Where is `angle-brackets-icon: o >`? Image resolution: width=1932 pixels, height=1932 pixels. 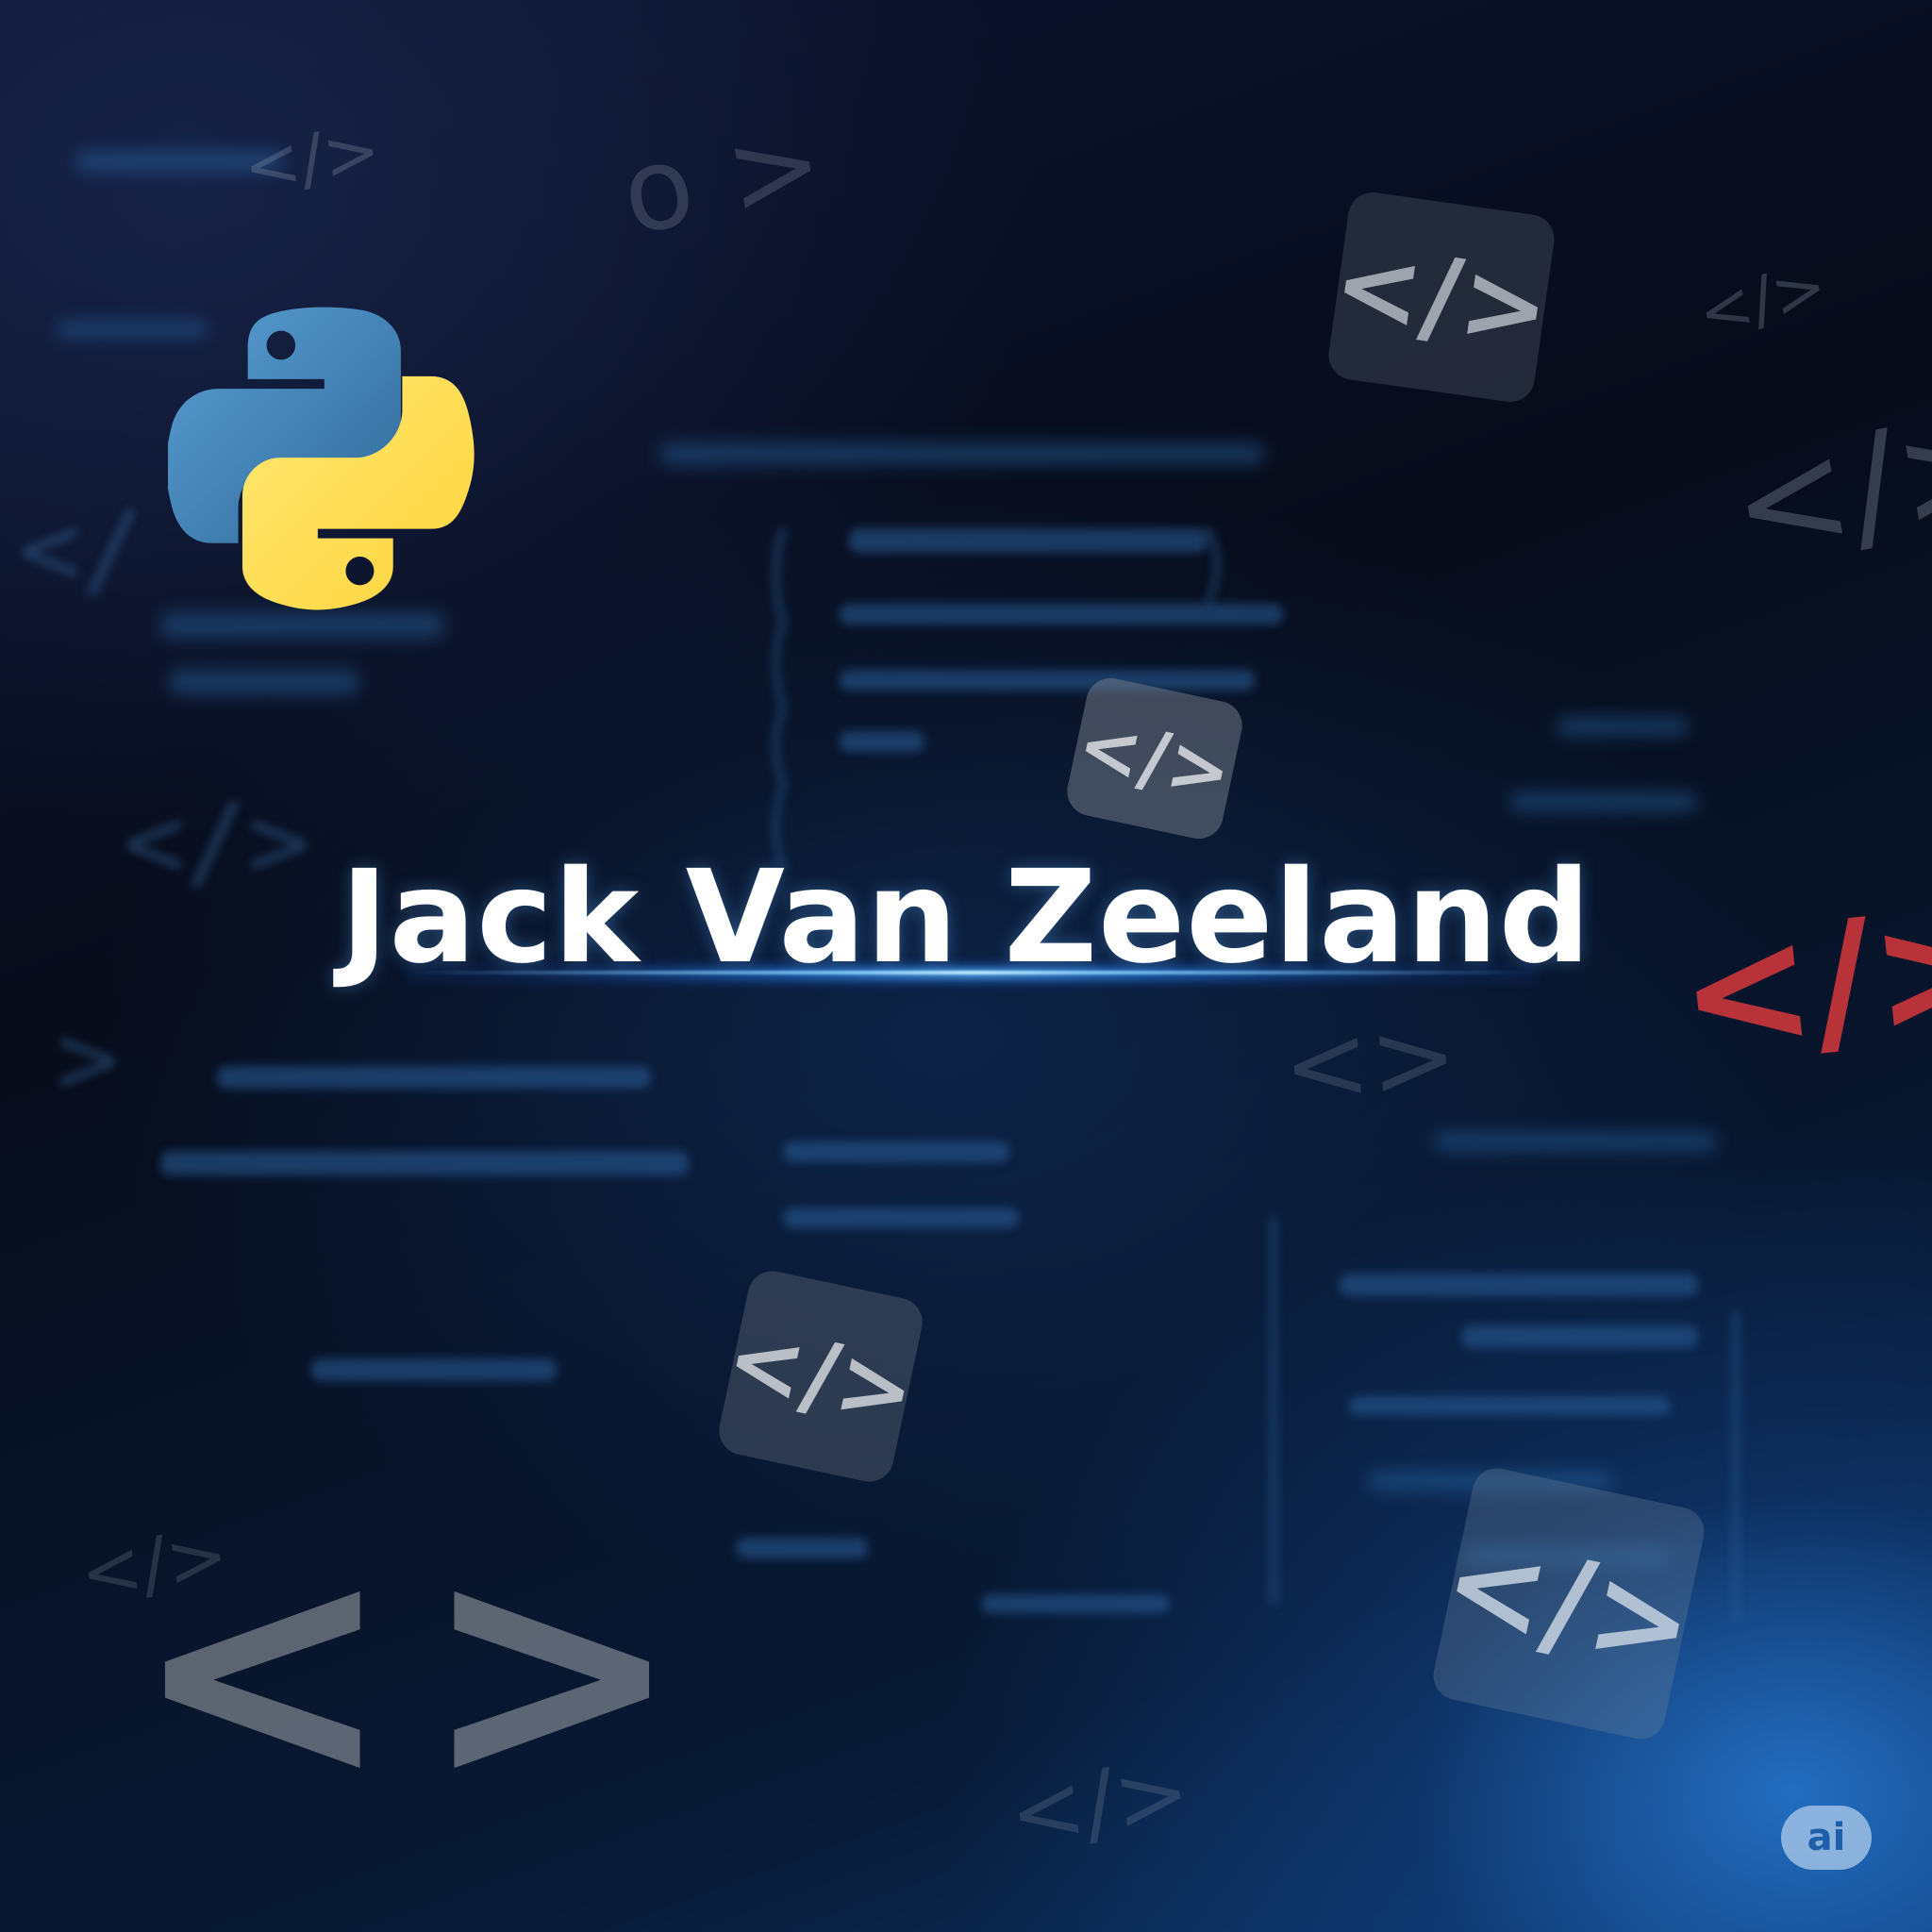 angle-brackets-icon: o > is located at coordinates (723, 179).